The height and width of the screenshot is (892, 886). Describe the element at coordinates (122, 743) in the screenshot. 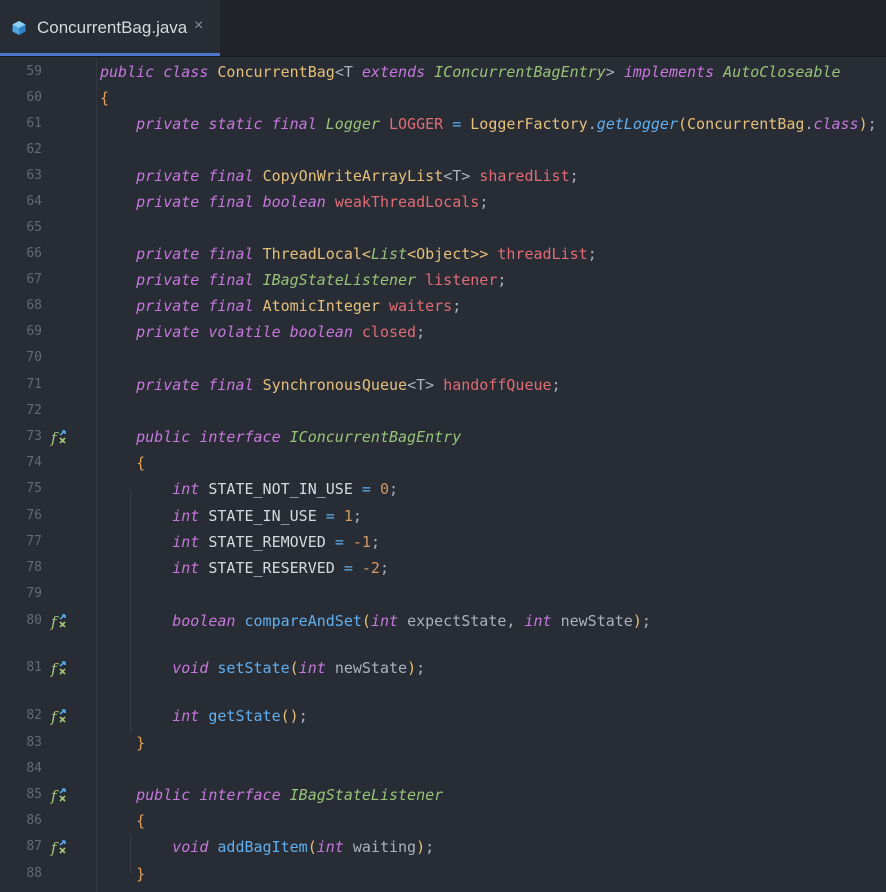

I see `code-text: }` at that location.